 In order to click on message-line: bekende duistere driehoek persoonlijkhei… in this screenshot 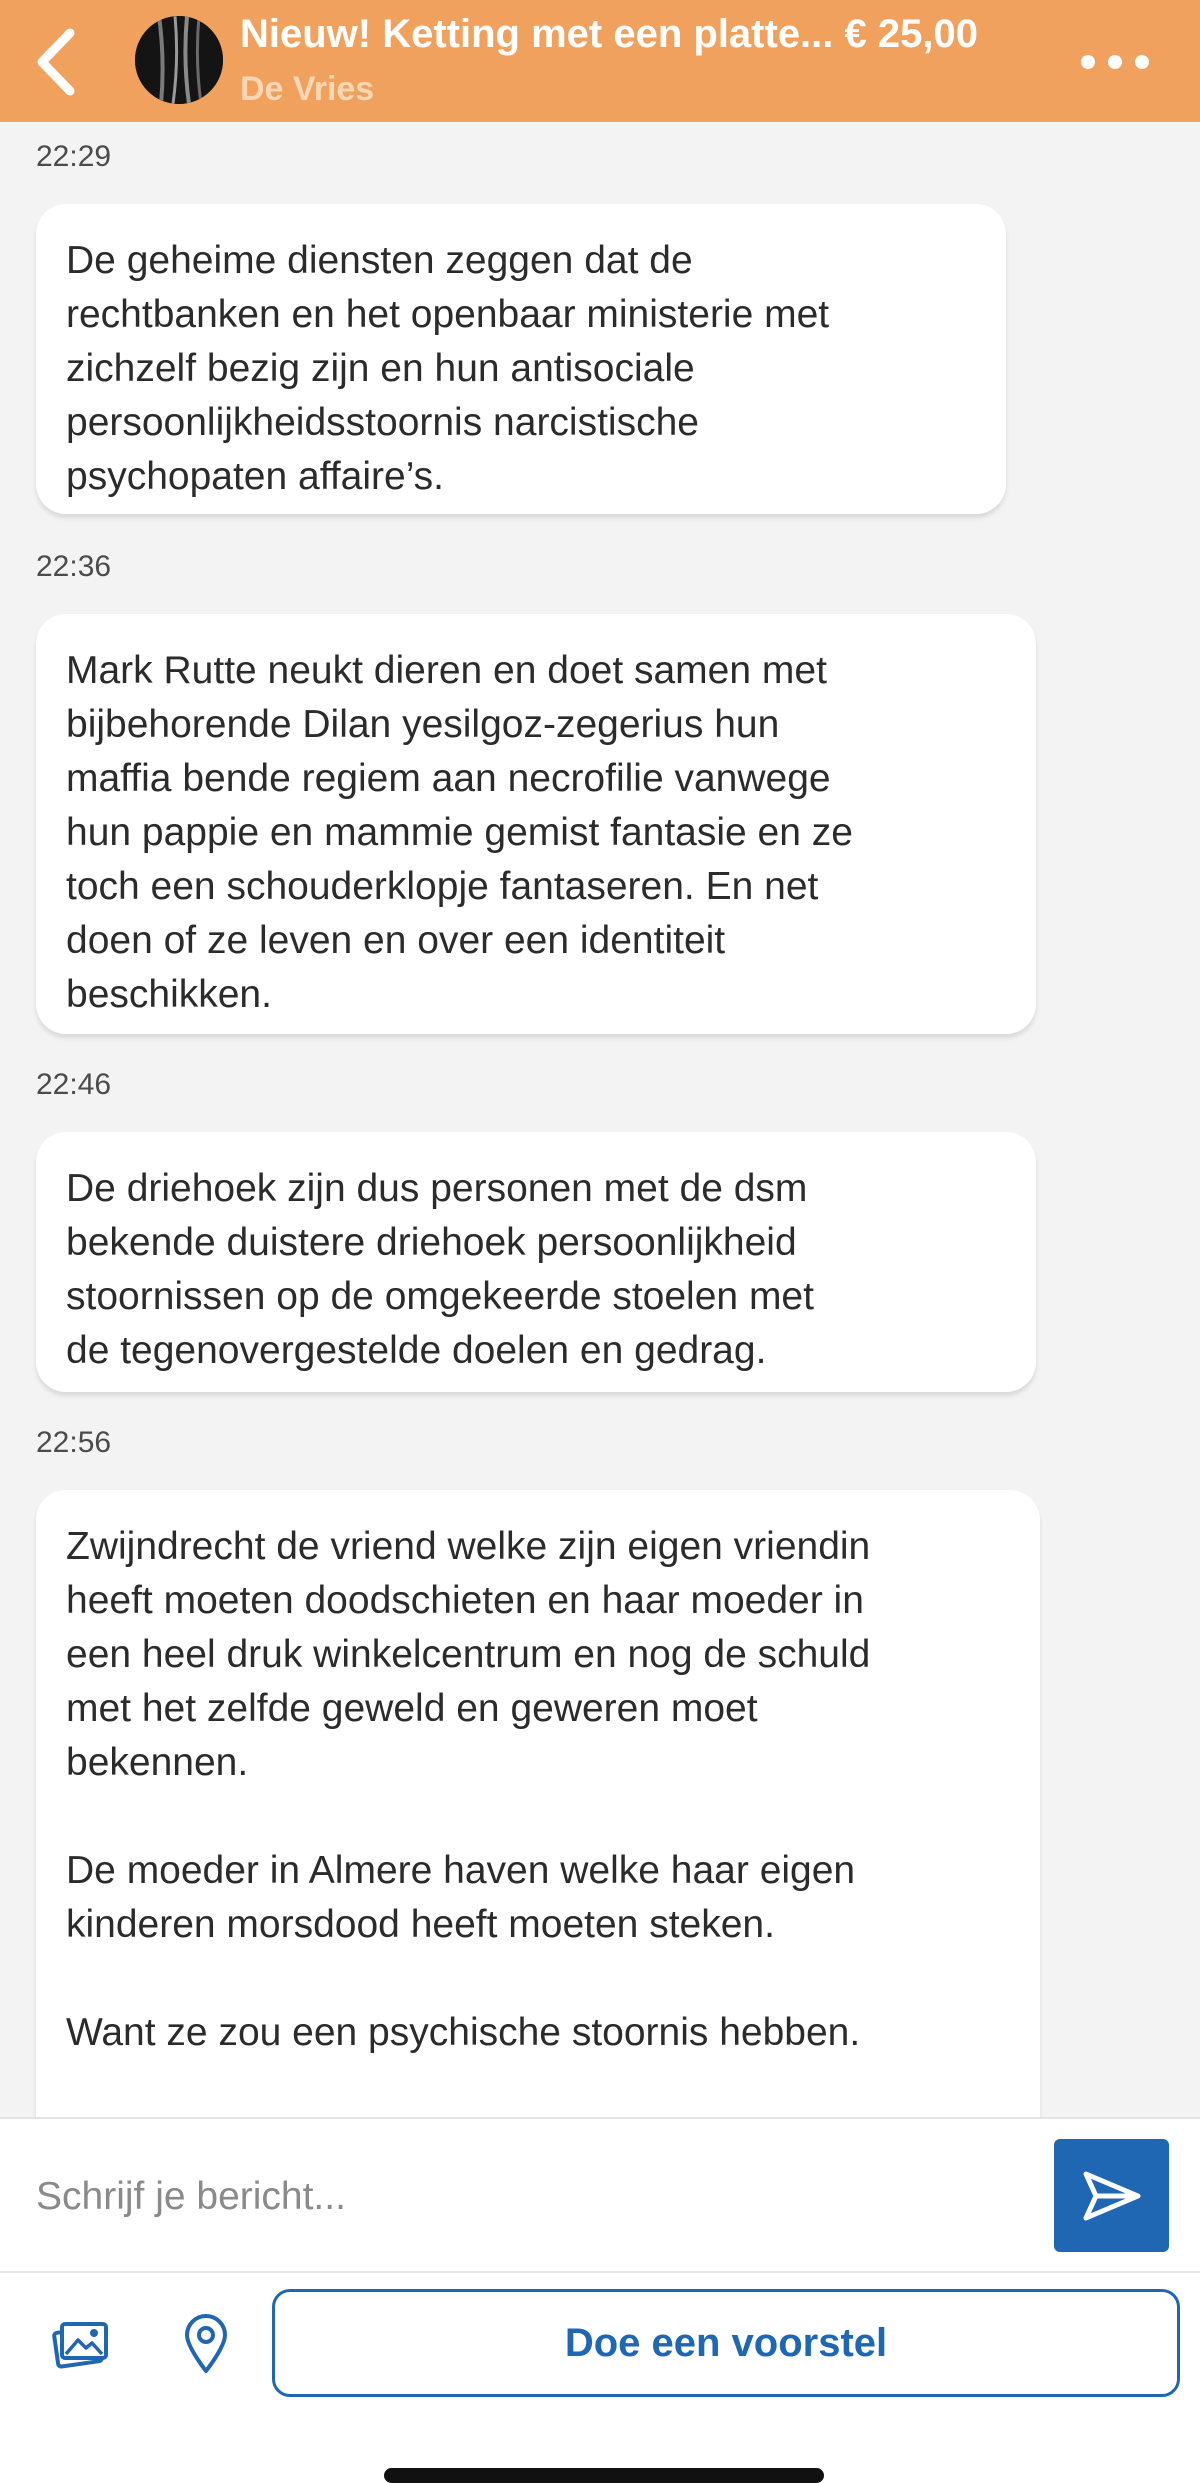, I will do `click(431, 1242)`.